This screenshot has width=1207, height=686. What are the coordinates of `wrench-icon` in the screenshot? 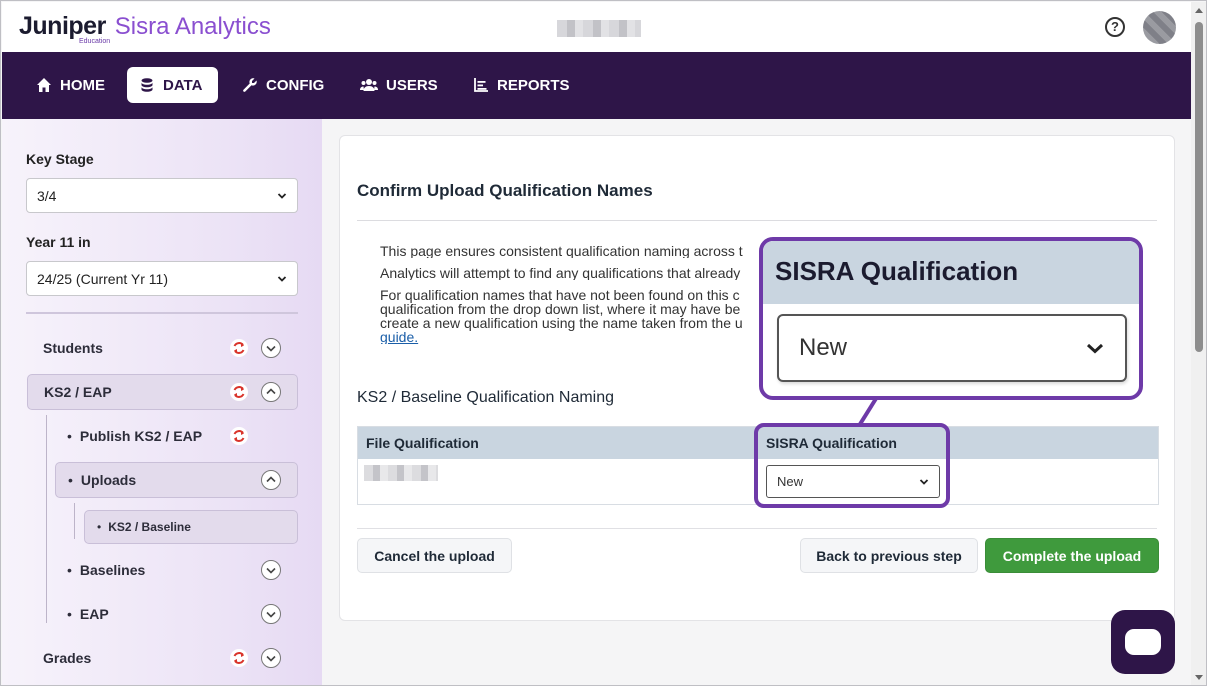 It's located at (250, 85).